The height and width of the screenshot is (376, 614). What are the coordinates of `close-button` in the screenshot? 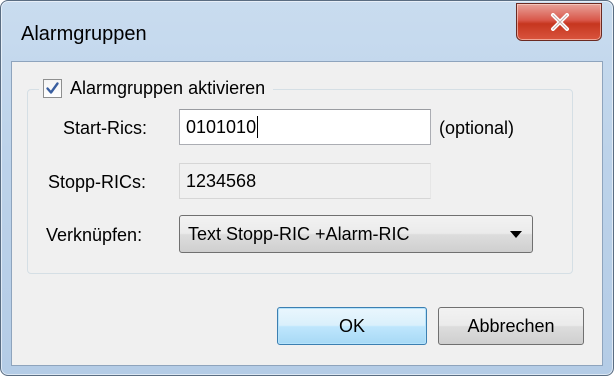 It's located at (559, 22).